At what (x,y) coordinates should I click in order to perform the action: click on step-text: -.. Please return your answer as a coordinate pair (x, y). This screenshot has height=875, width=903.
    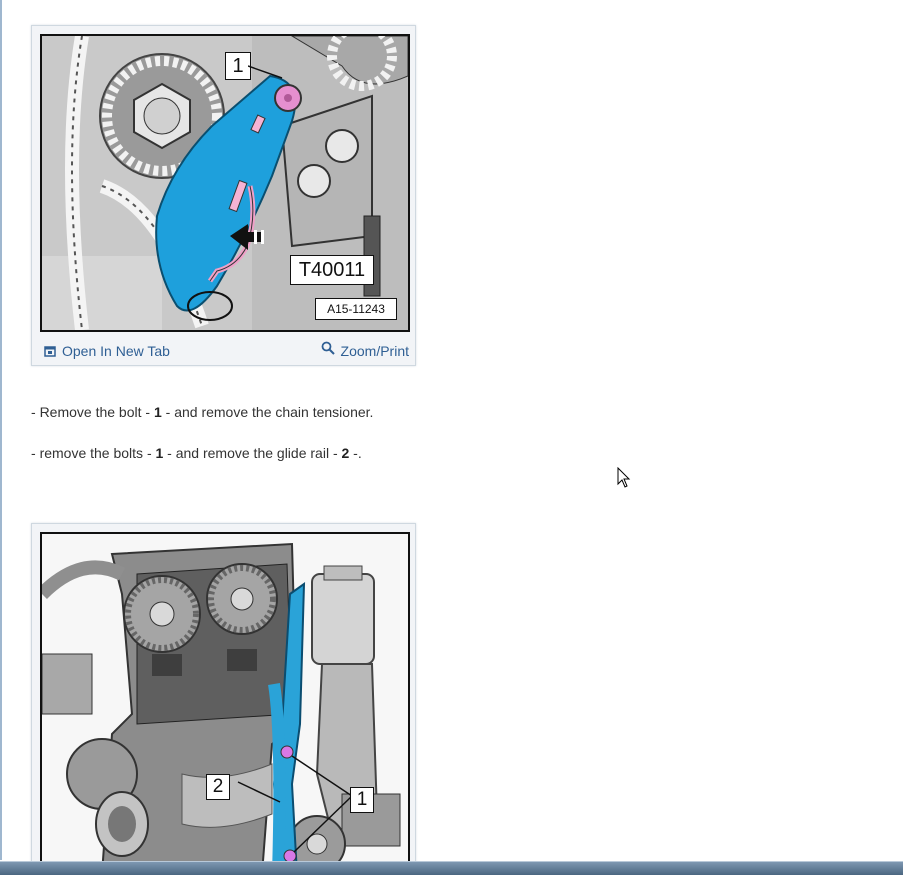
    Looking at the image, I should click on (355, 453).